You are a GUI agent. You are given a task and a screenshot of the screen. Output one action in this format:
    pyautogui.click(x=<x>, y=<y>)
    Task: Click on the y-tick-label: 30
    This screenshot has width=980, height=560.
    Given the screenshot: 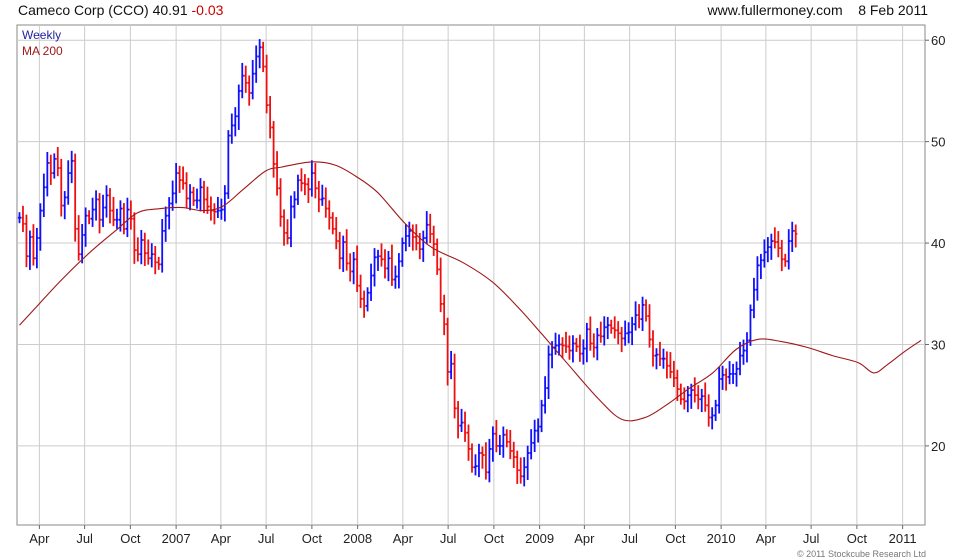 What is the action you would take?
    pyautogui.click(x=938, y=344)
    